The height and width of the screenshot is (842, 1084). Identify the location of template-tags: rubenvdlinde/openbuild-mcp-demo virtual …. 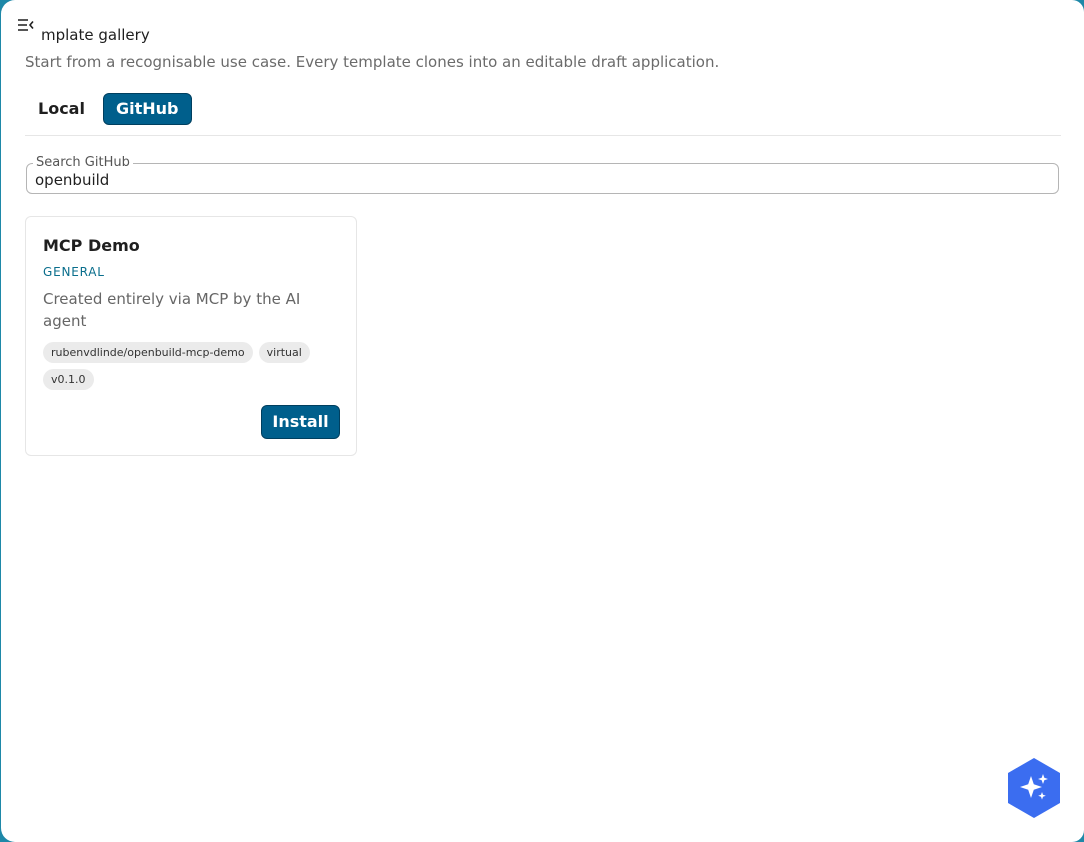
(193, 366).